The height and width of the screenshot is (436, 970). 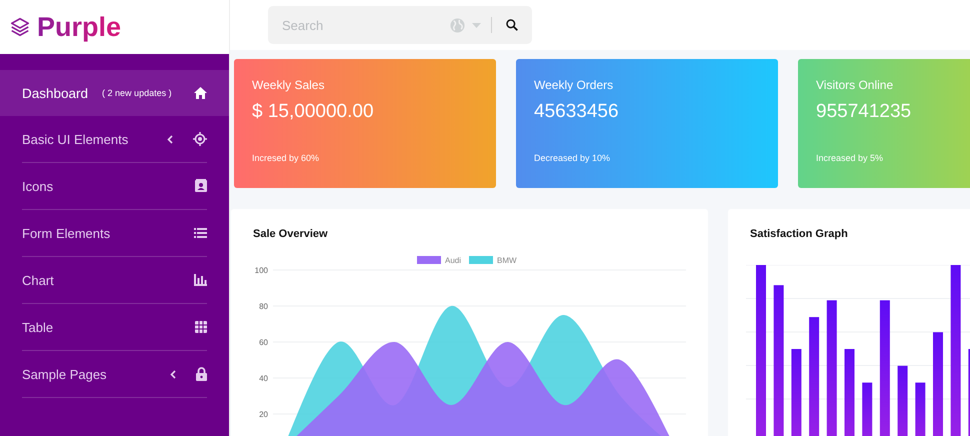 What do you see at coordinates (263, 378) in the screenshot?
I see `axis-tick-label: 40` at bounding box center [263, 378].